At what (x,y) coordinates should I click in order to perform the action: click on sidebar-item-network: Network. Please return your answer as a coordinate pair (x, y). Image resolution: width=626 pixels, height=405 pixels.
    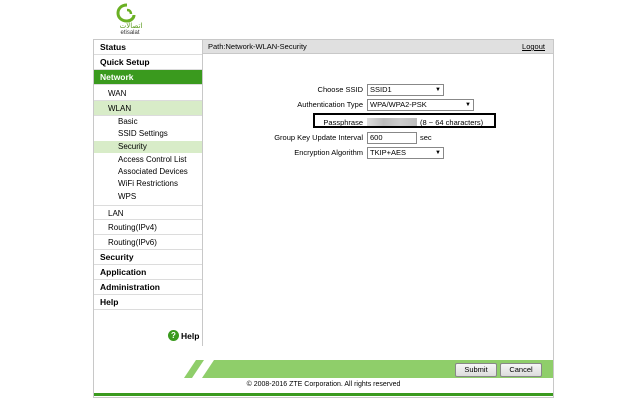
    Looking at the image, I should click on (148, 77).